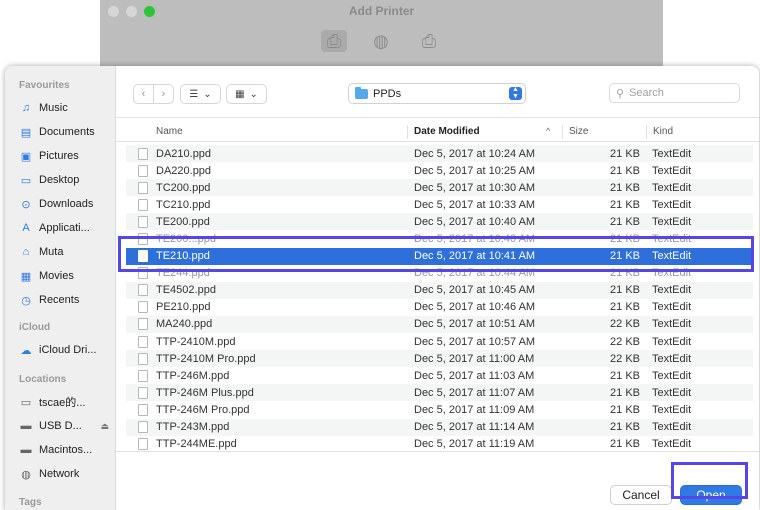  I want to click on sidebar-item: ⊙ Downloads, so click(67, 204).